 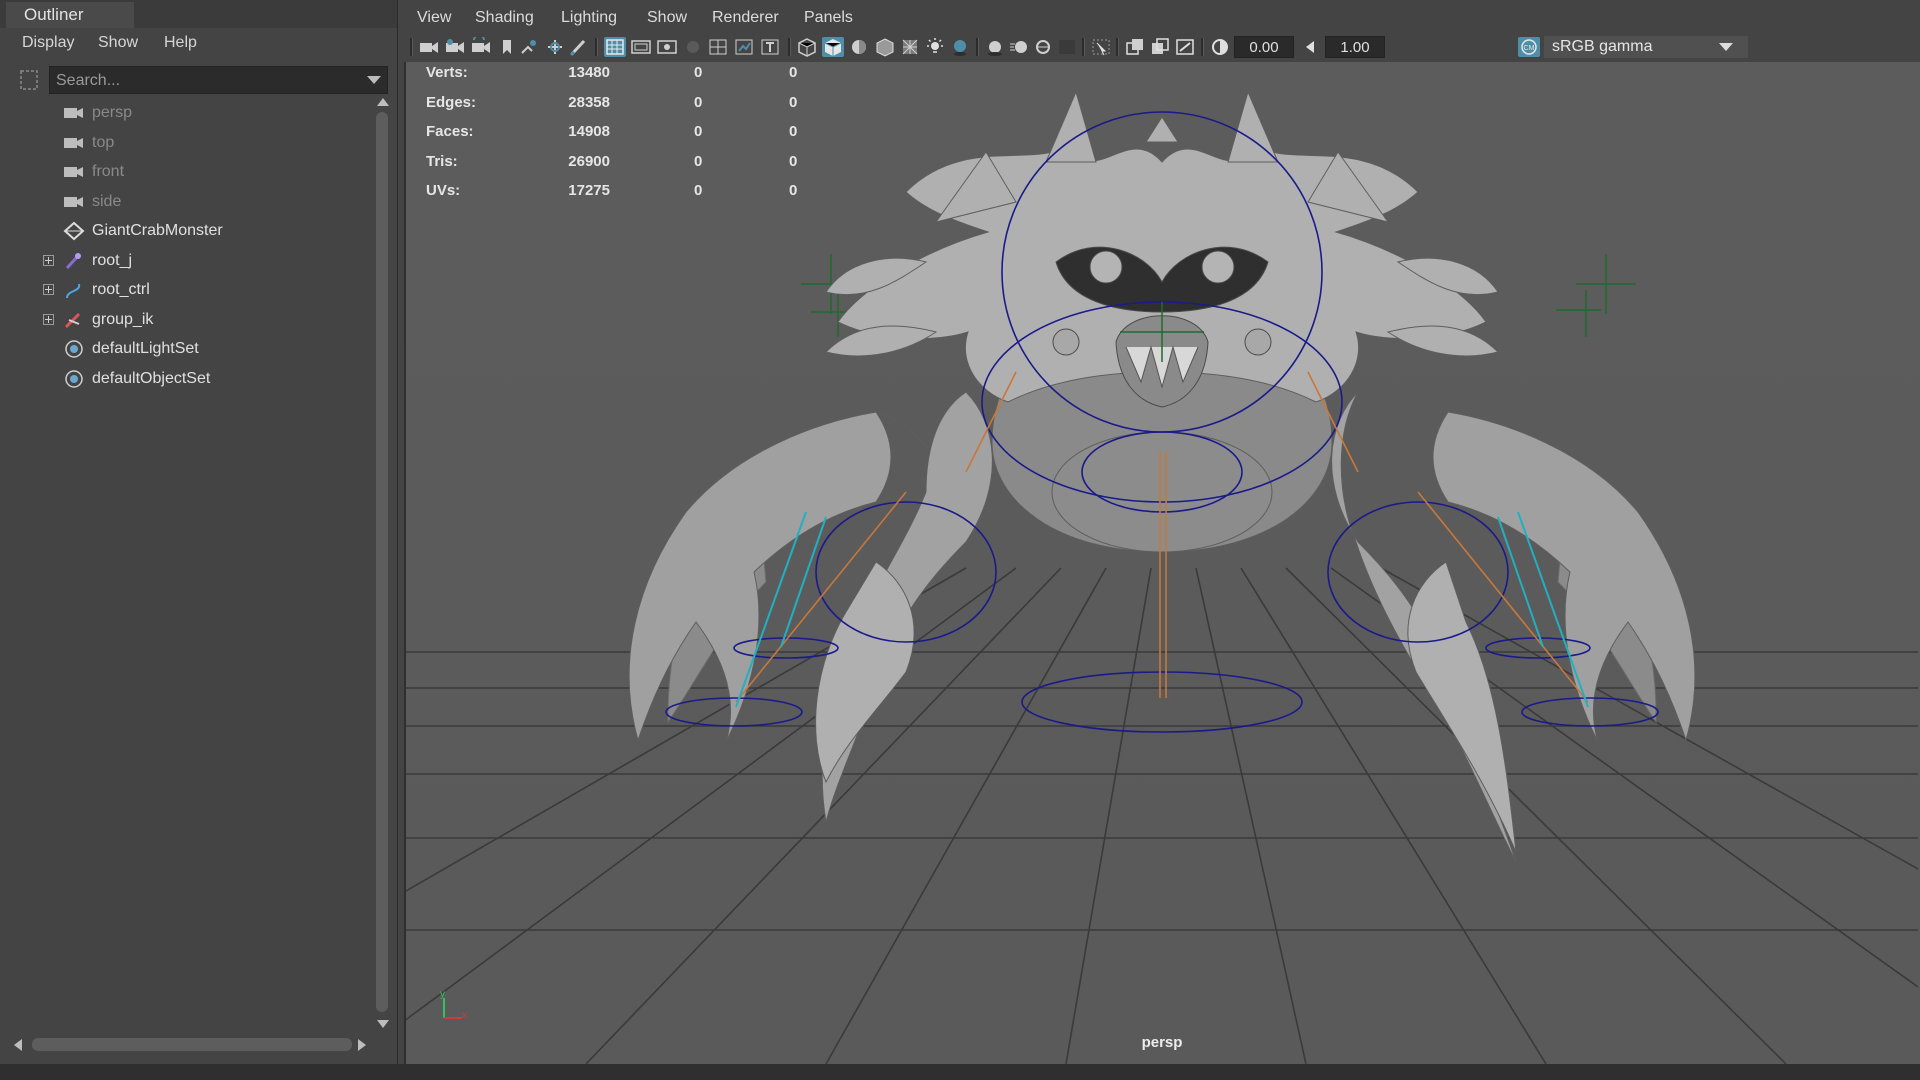 I want to click on safe-title-icon, so click(x=770, y=47).